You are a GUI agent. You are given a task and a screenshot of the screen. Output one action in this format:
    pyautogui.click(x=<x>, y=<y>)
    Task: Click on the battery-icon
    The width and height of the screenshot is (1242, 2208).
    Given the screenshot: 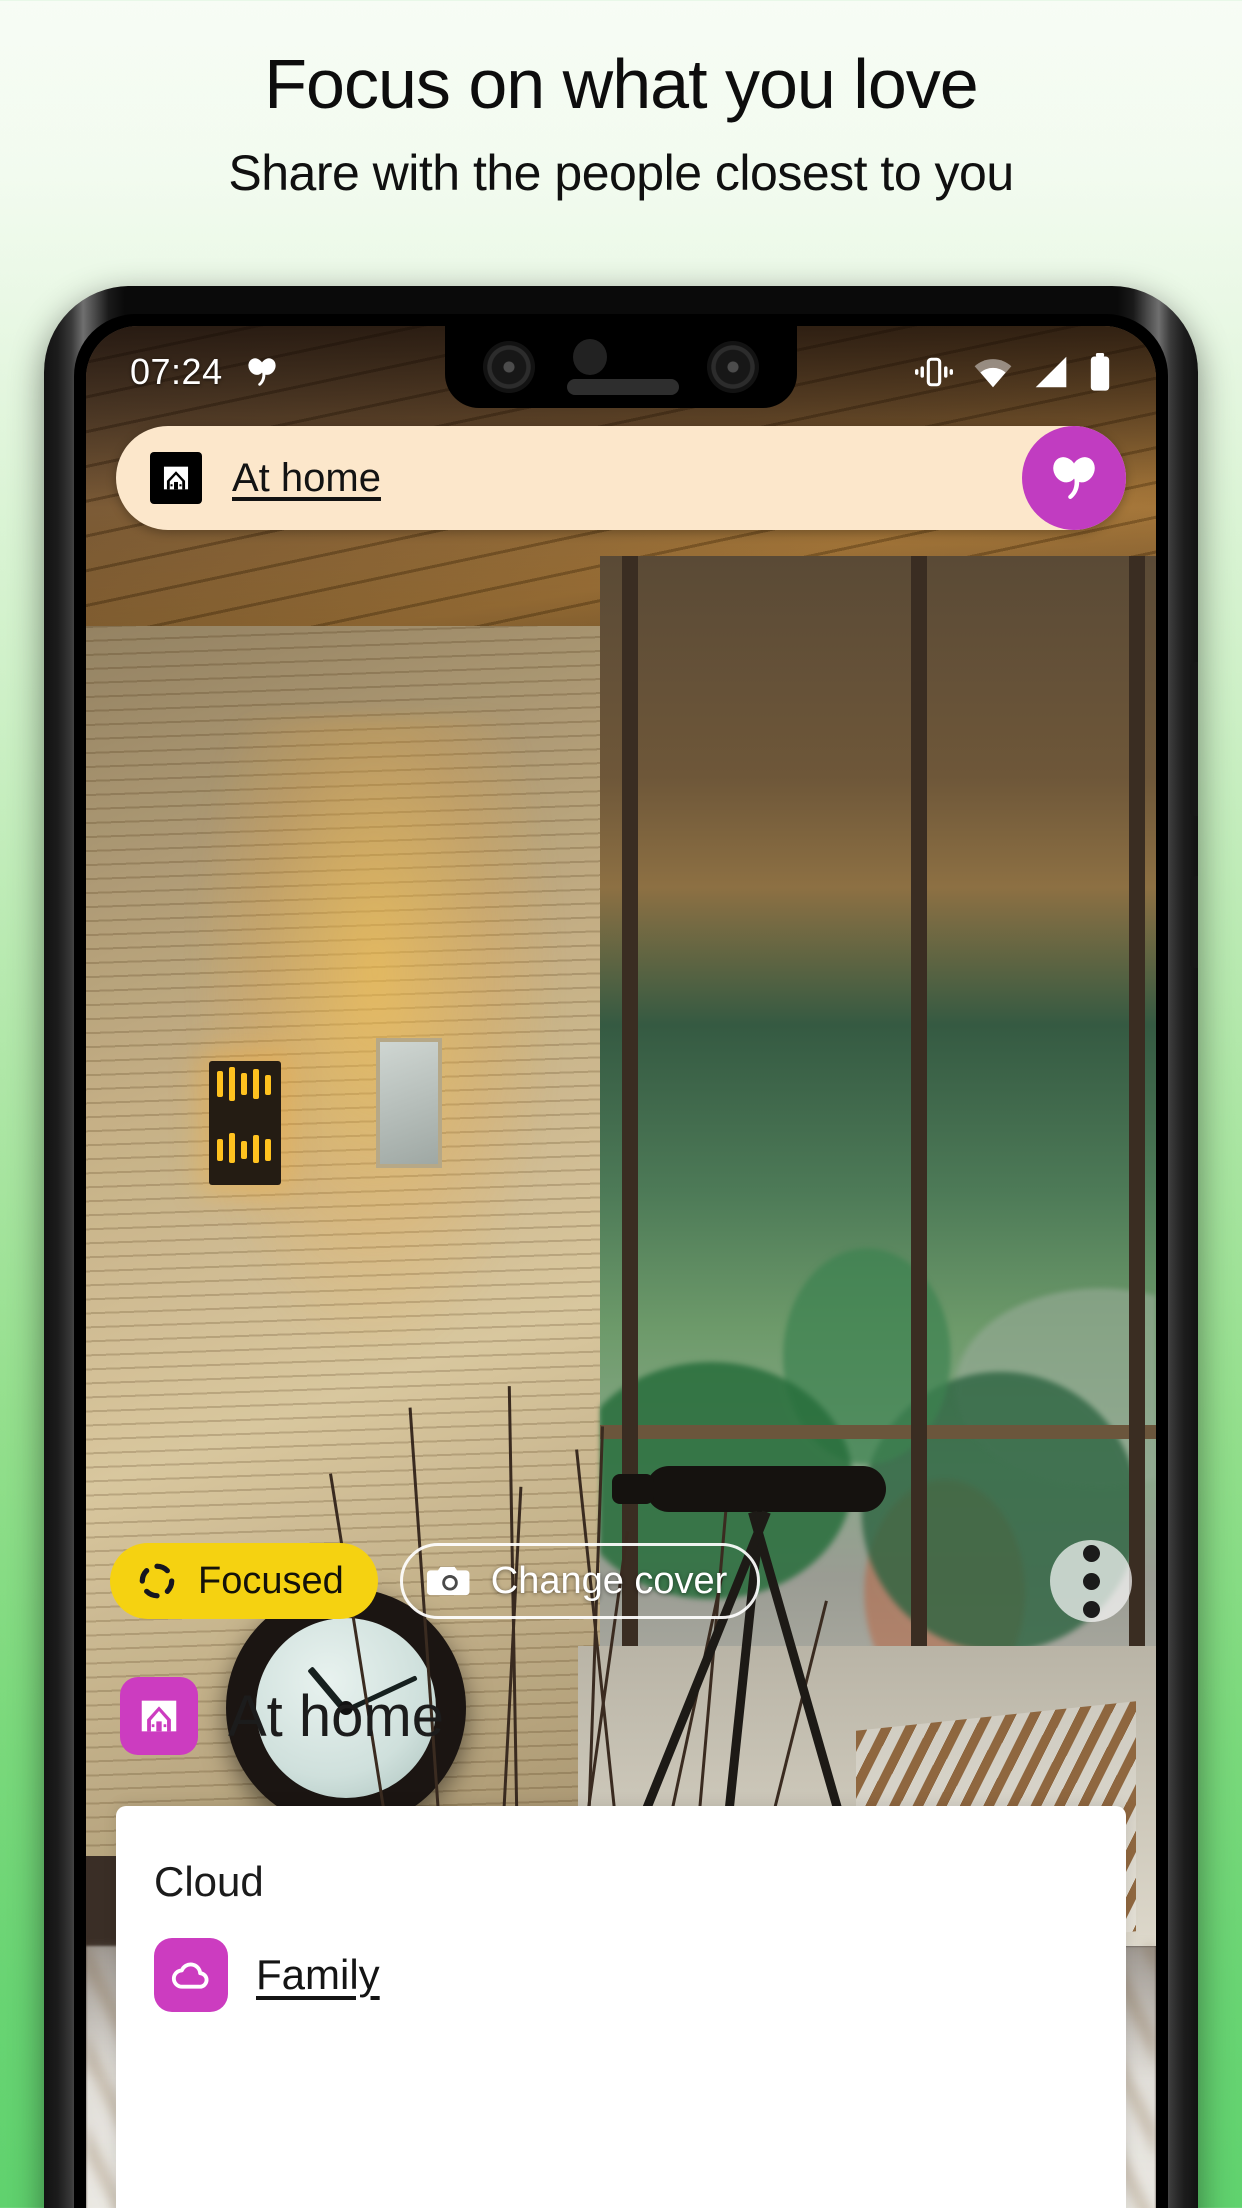 What is the action you would take?
    pyautogui.click(x=1100, y=372)
    